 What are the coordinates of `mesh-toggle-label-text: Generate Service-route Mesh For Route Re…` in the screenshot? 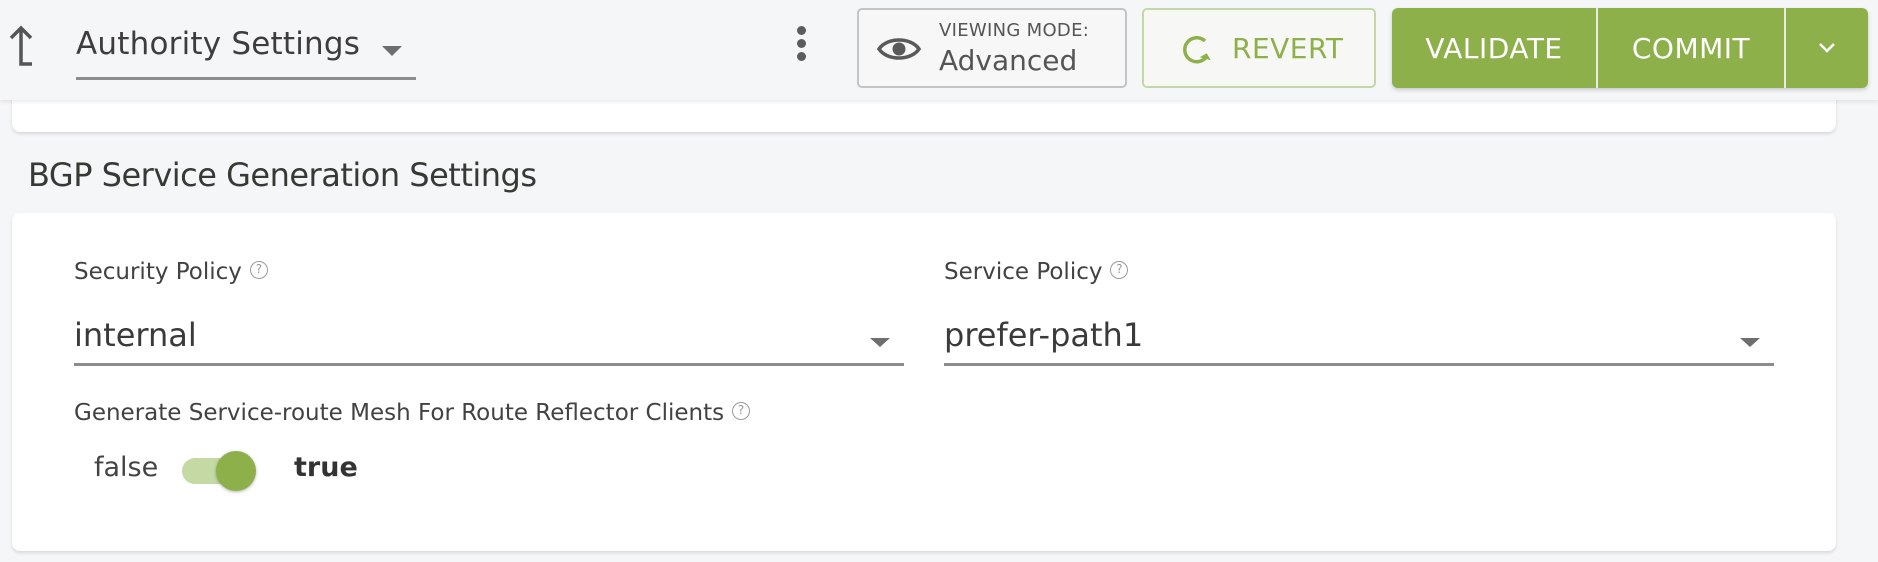 It's located at (399, 413).